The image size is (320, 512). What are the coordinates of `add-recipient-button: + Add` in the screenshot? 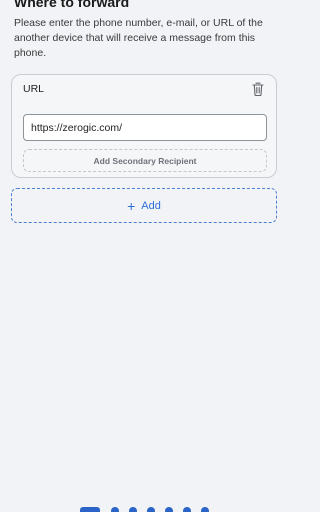 It's located at (144, 205).